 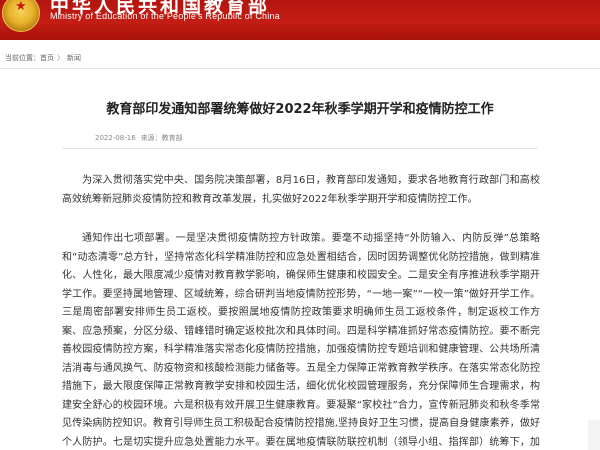 What do you see at coordinates (47, 58) in the screenshot?
I see `breadcrumb-home-link: 首页` at bounding box center [47, 58].